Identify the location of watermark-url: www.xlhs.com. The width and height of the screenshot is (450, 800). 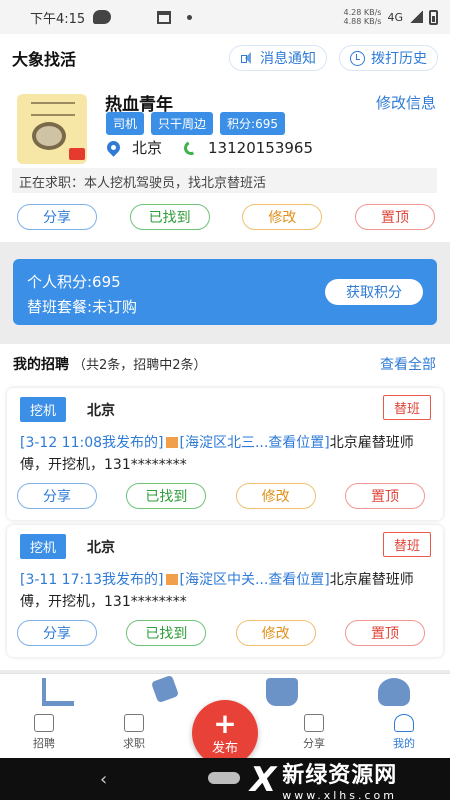
(339, 794).